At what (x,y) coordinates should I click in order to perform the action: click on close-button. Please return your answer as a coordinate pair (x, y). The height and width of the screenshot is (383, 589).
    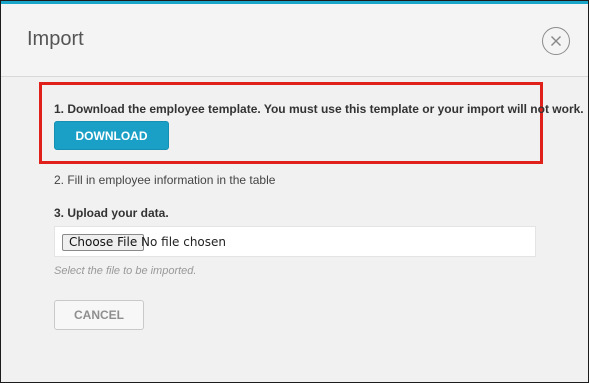
    Looking at the image, I should click on (556, 41).